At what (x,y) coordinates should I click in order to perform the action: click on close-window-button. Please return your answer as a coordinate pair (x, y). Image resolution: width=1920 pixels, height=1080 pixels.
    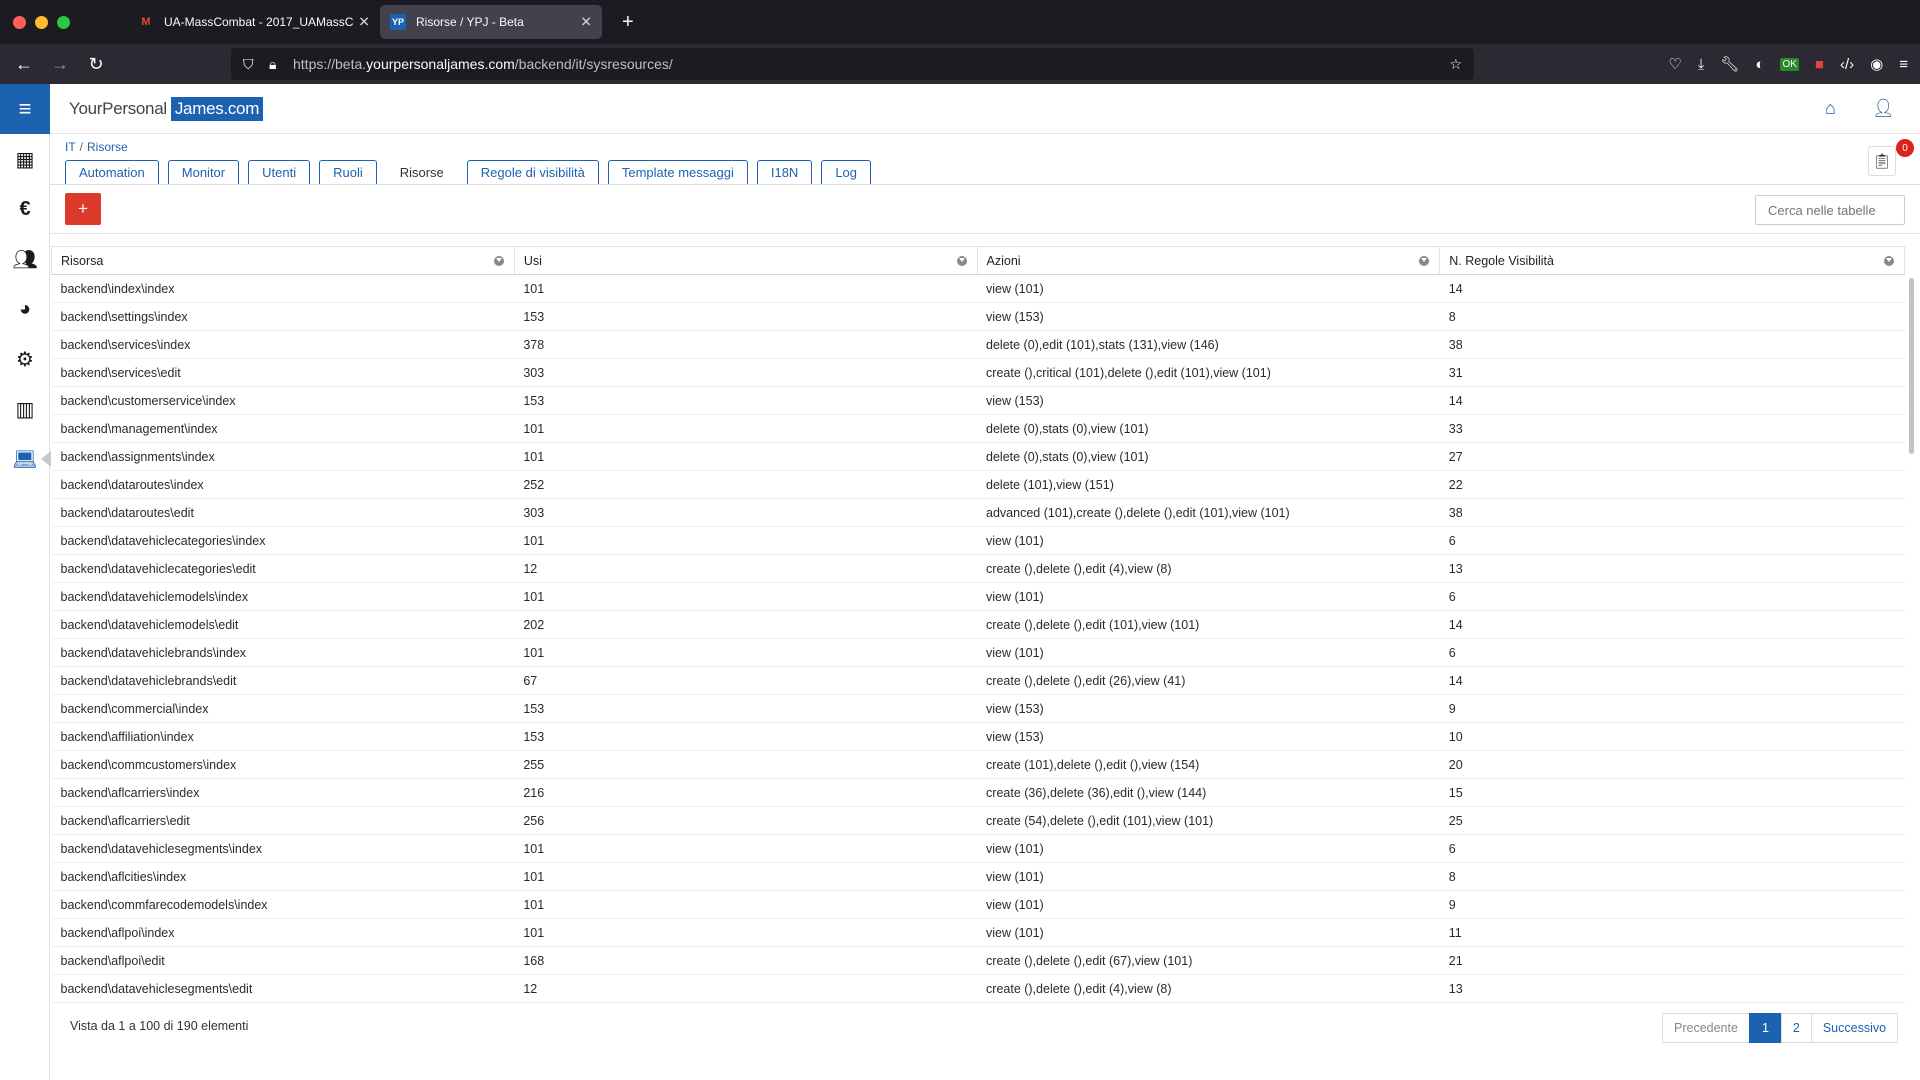
    Looking at the image, I should click on (19, 22).